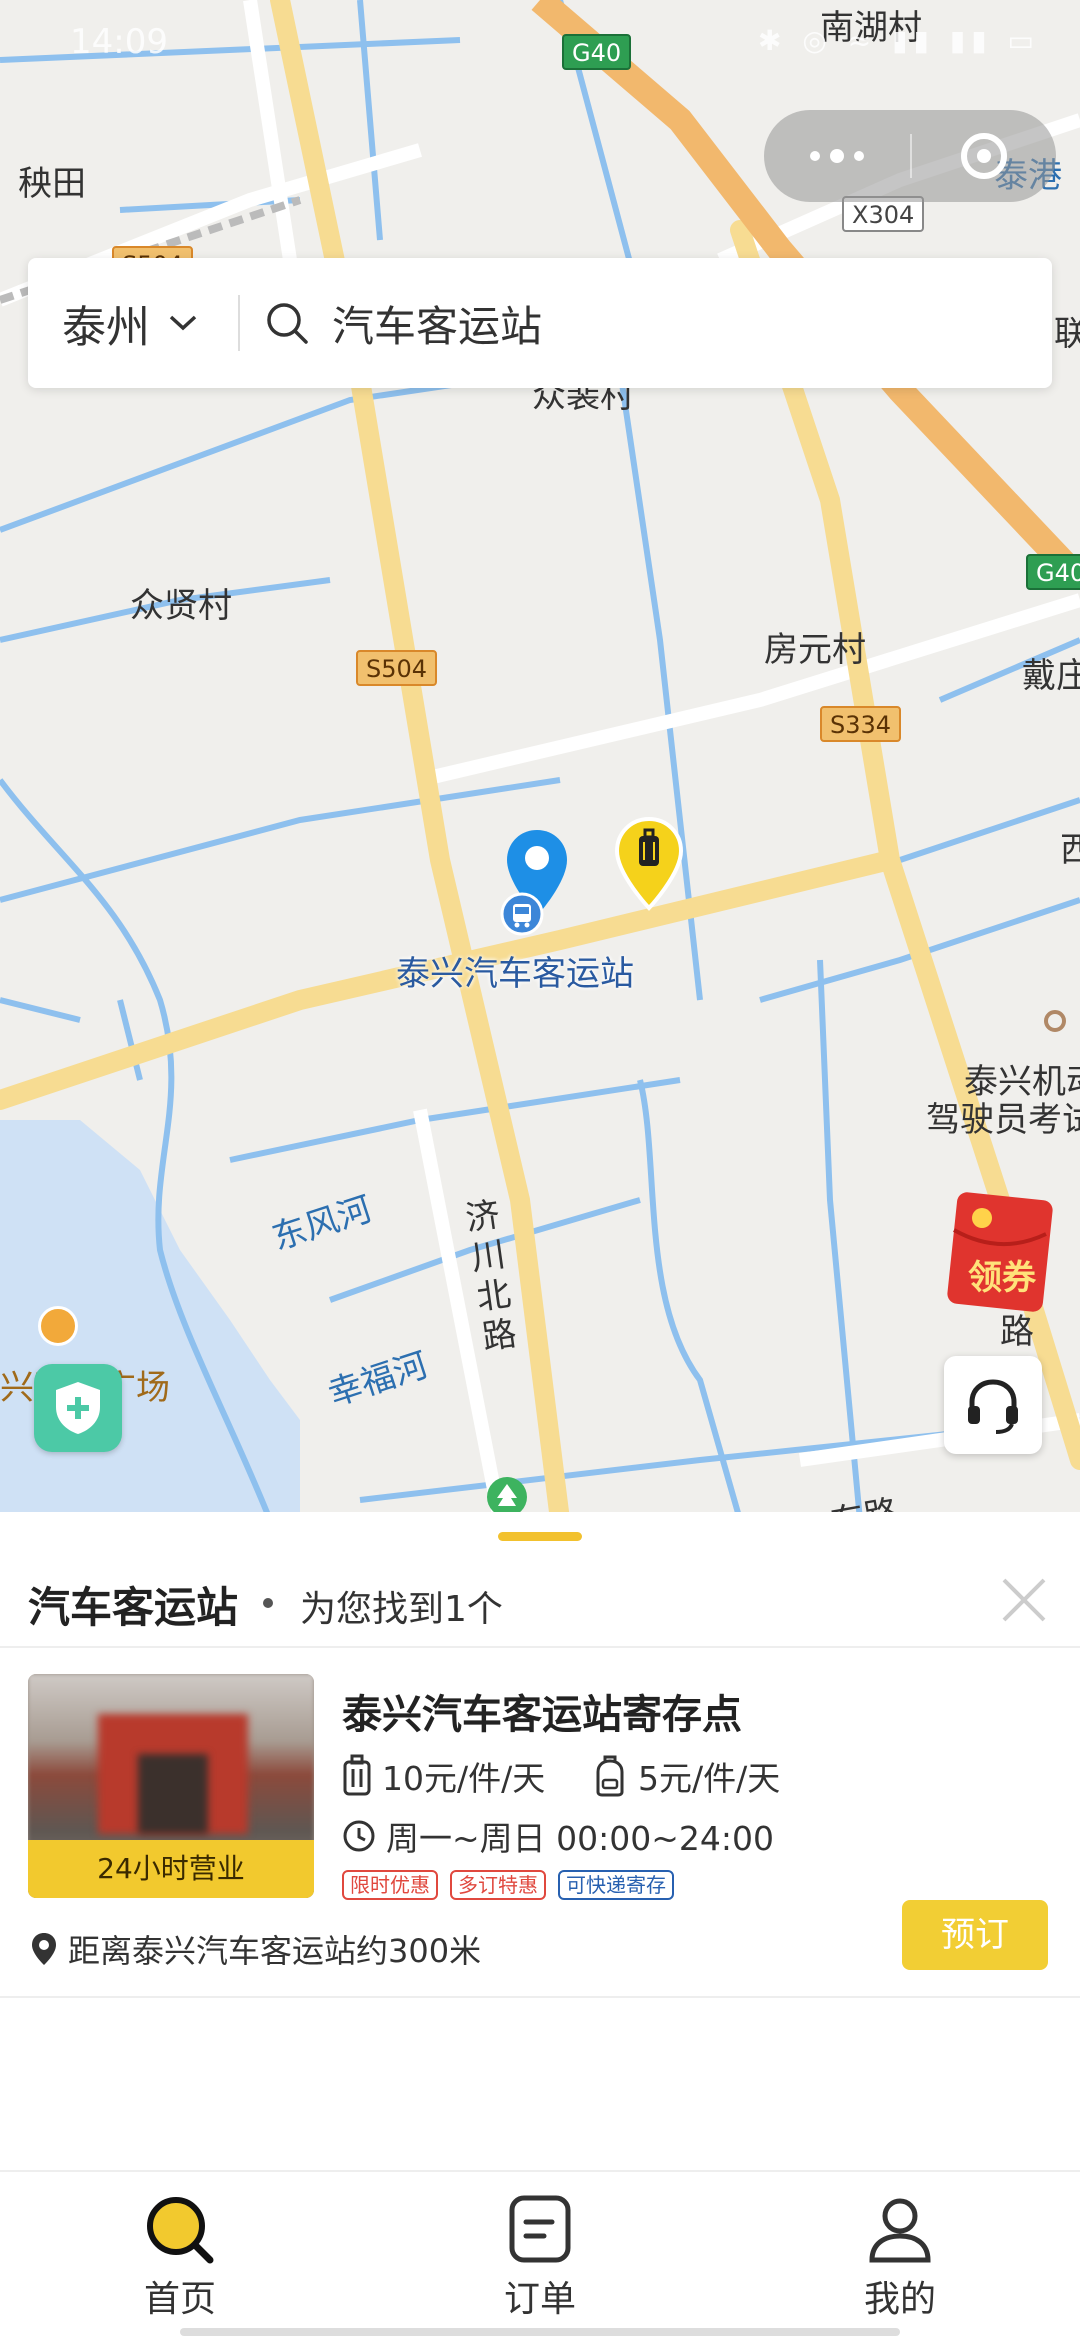 The width and height of the screenshot is (1080, 2340). What do you see at coordinates (580, 1838) in the screenshot?
I see `opening-hours-text: 周一~周日 00:00~24:00` at bounding box center [580, 1838].